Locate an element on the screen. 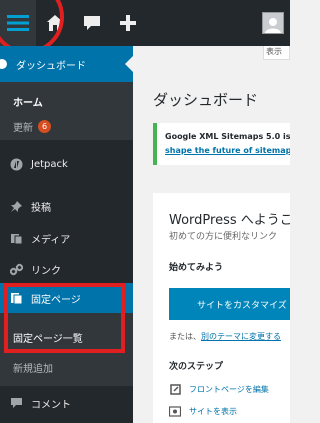 The height and width of the screenshot is (423, 320). sidebar-item-dashboard: ダッシュボード is located at coordinates (66, 64).